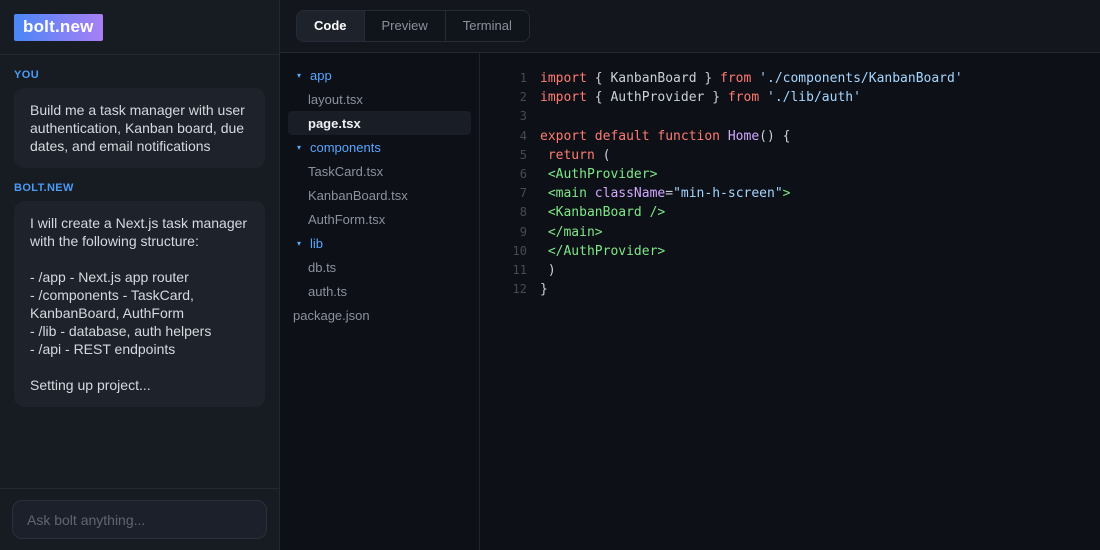  I want to click on code-text: return (, so click(579, 155).